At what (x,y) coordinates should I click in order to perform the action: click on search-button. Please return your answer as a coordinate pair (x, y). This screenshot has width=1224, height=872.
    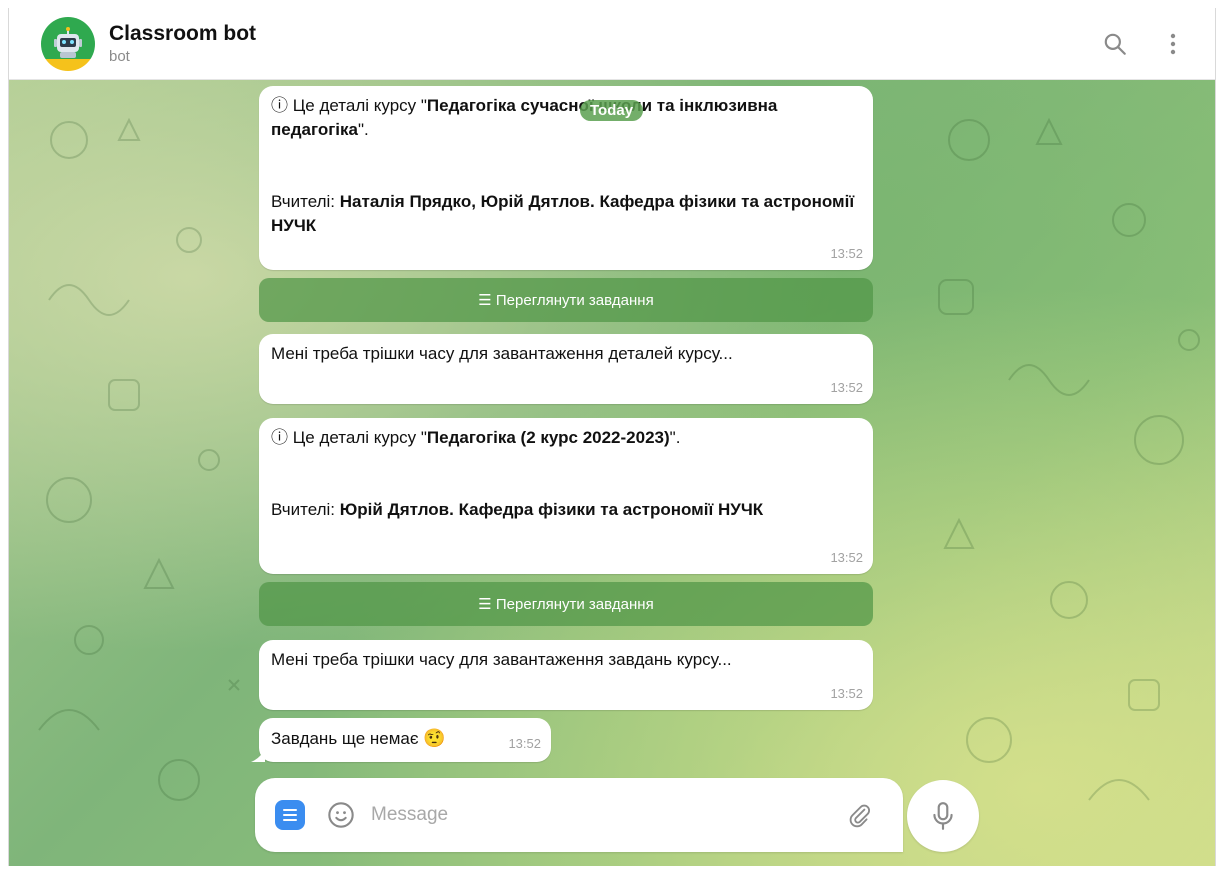
    Looking at the image, I should click on (1115, 44).